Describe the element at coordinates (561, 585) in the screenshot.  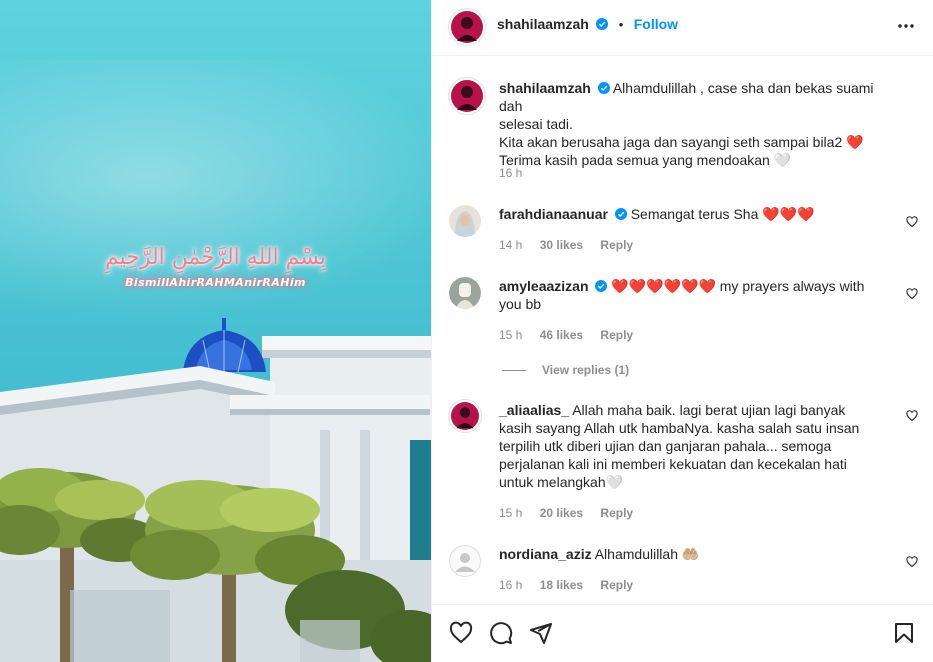
I see `comment-likes: 18 likes` at that location.